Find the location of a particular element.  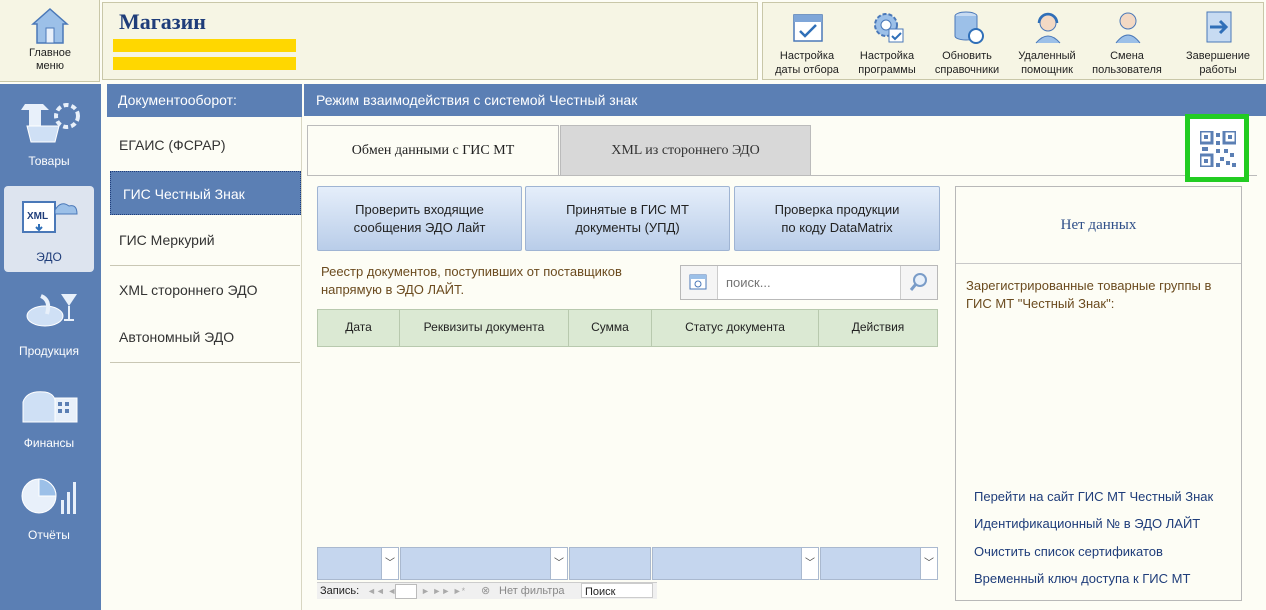

remote-assistant-button: Удаленный помощник is located at coordinates (1047, 42).